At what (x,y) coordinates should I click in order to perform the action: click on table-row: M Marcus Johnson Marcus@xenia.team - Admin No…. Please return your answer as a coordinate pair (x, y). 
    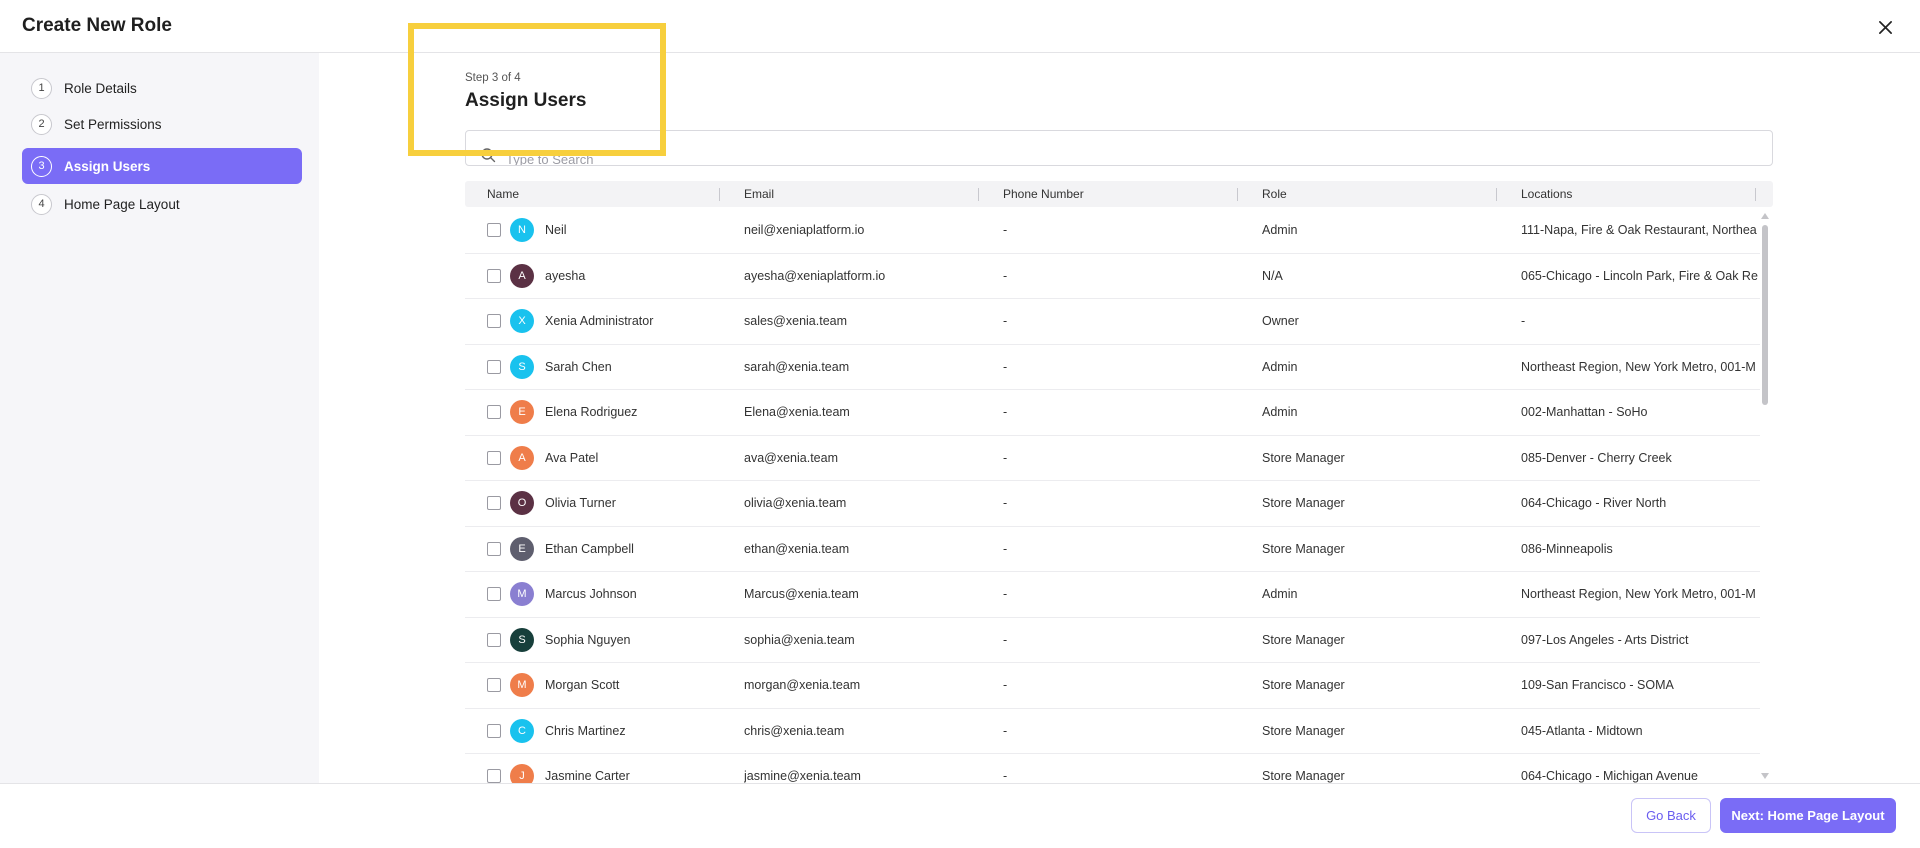
    Looking at the image, I should click on (1112, 595).